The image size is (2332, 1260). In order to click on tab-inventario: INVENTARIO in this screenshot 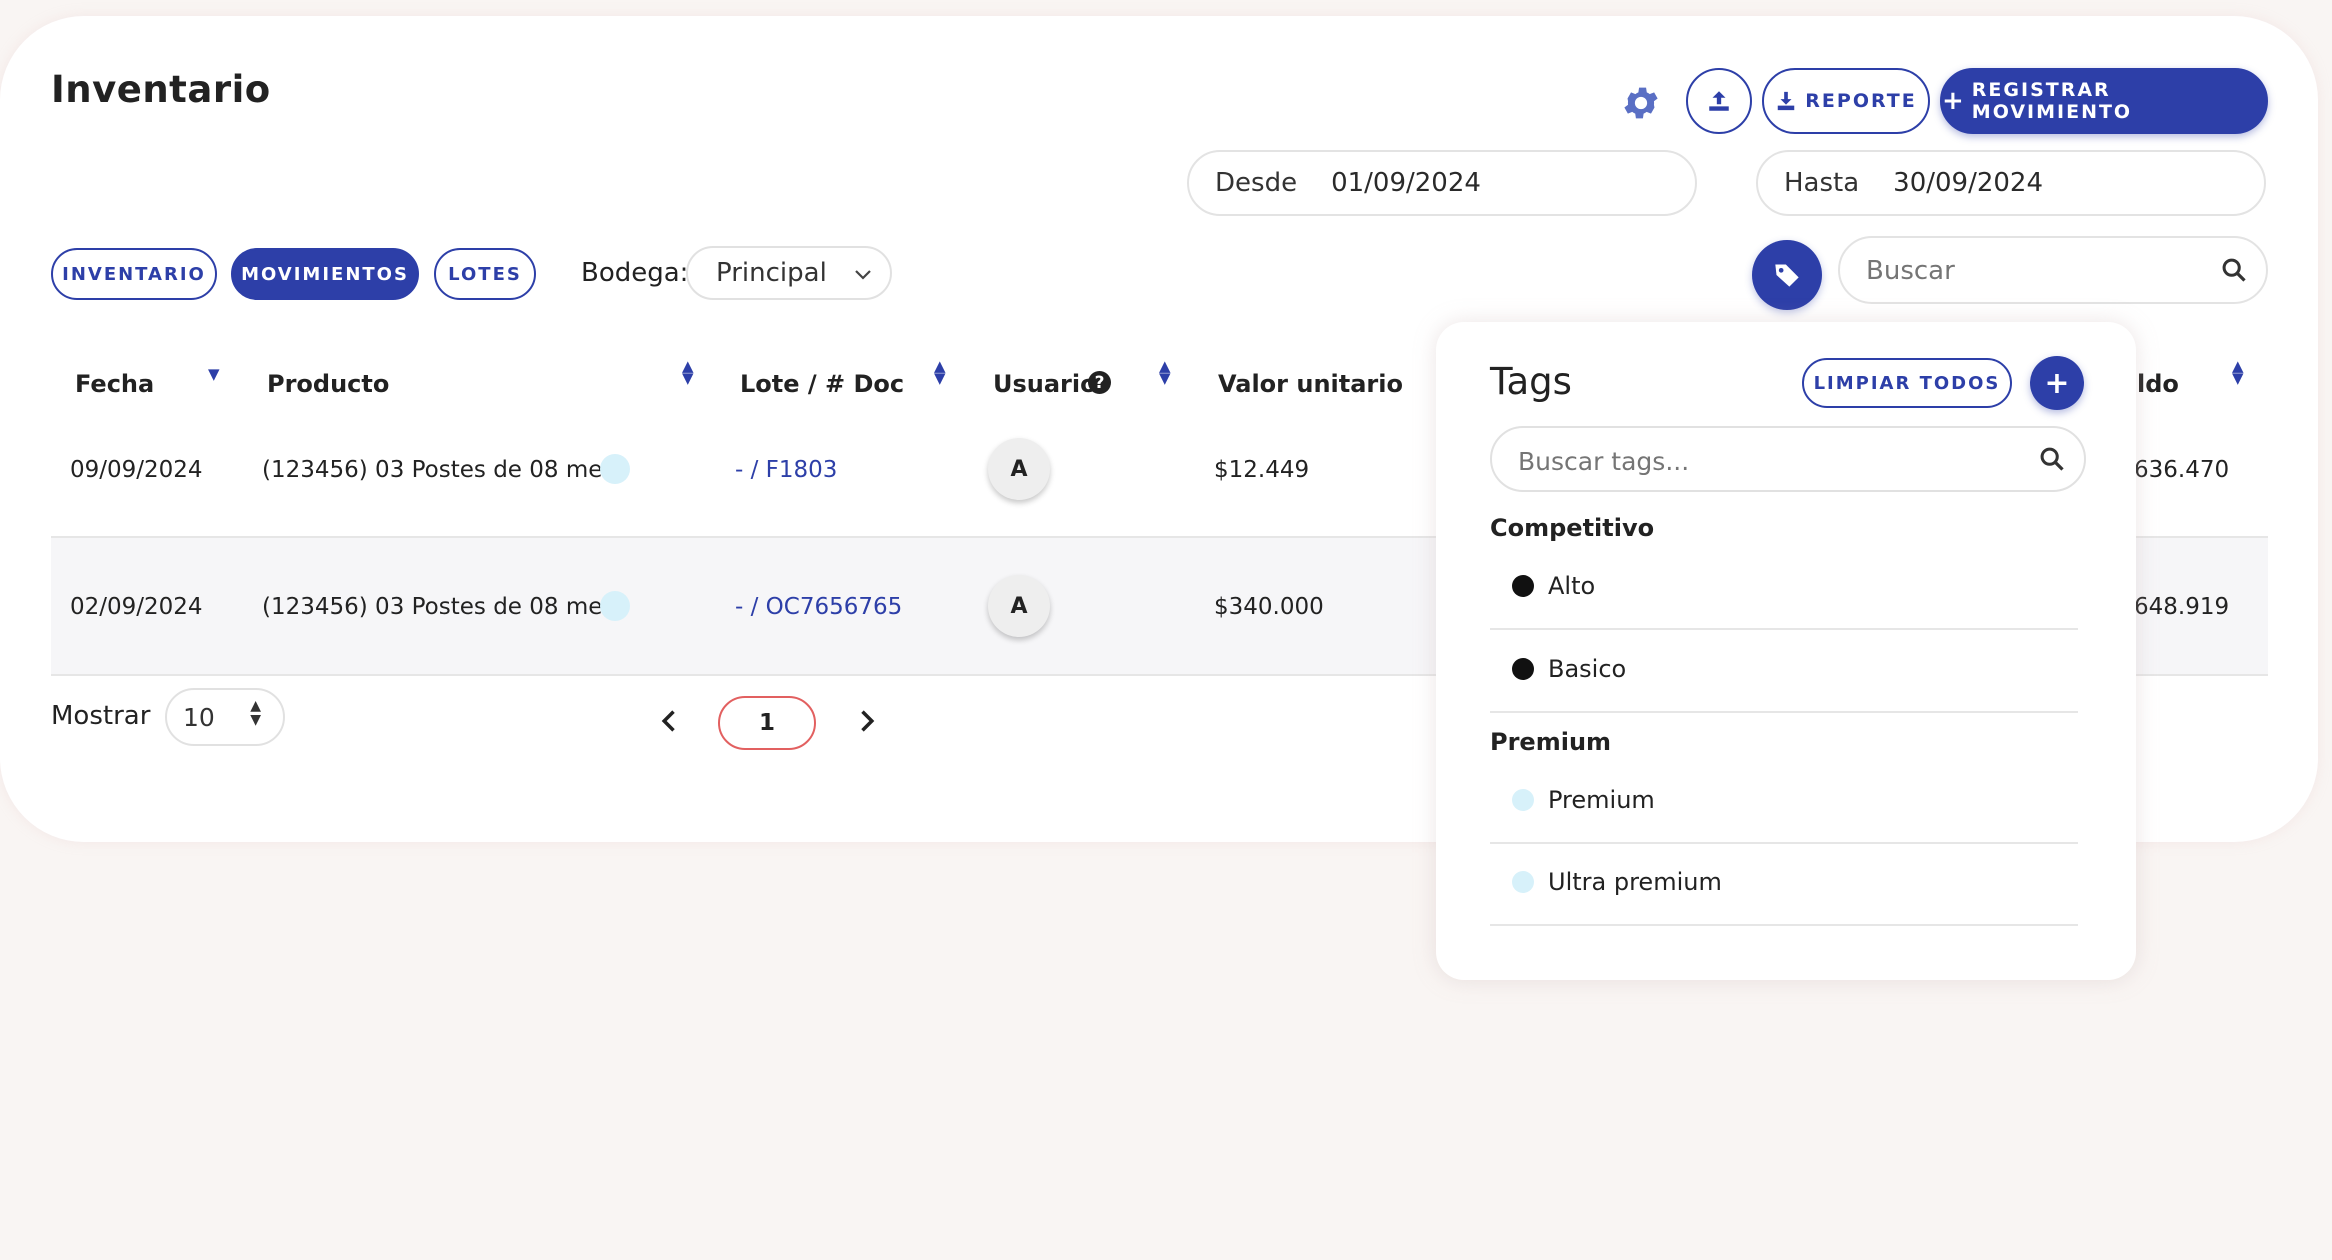, I will do `click(134, 274)`.